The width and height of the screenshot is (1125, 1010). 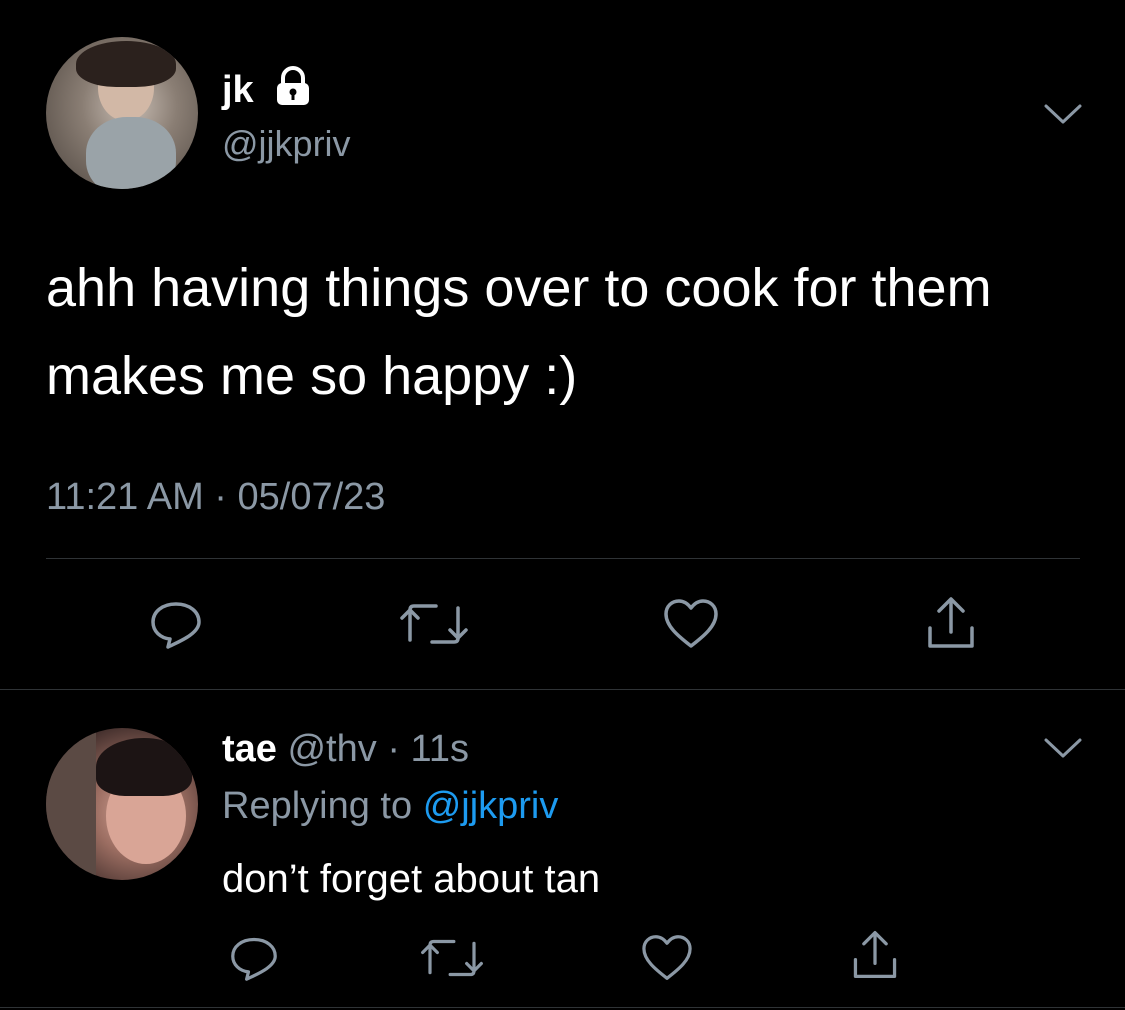 I want to click on display-name: jk, so click(x=238, y=90).